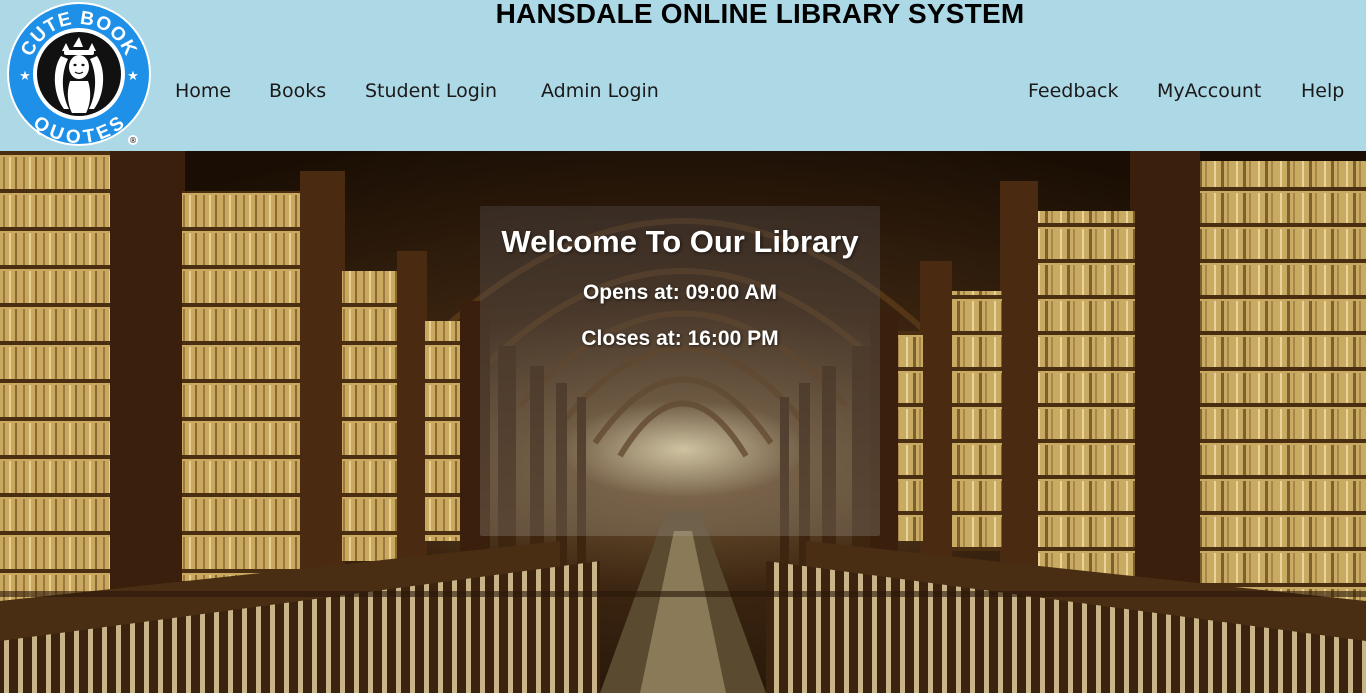 The height and width of the screenshot is (693, 1366). What do you see at coordinates (600, 91) in the screenshot?
I see `nav-admin-login: Admin Login` at bounding box center [600, 91].